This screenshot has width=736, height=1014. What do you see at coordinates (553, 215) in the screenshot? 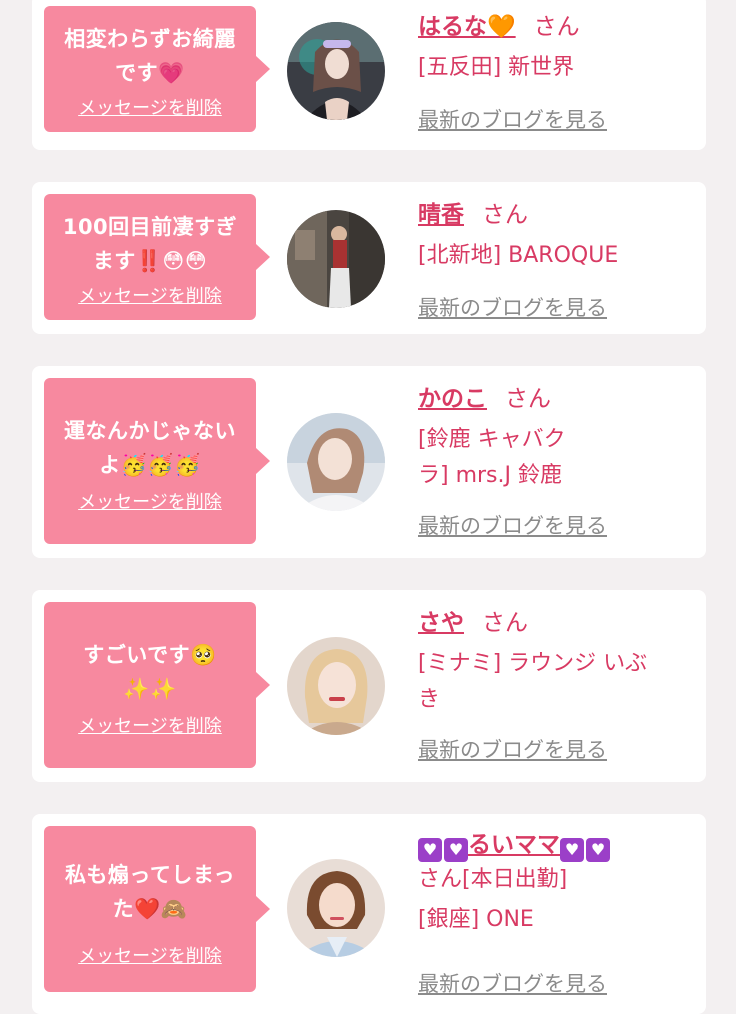
I see `name-line: 晴香 さん` at bounding box center [553, 215].